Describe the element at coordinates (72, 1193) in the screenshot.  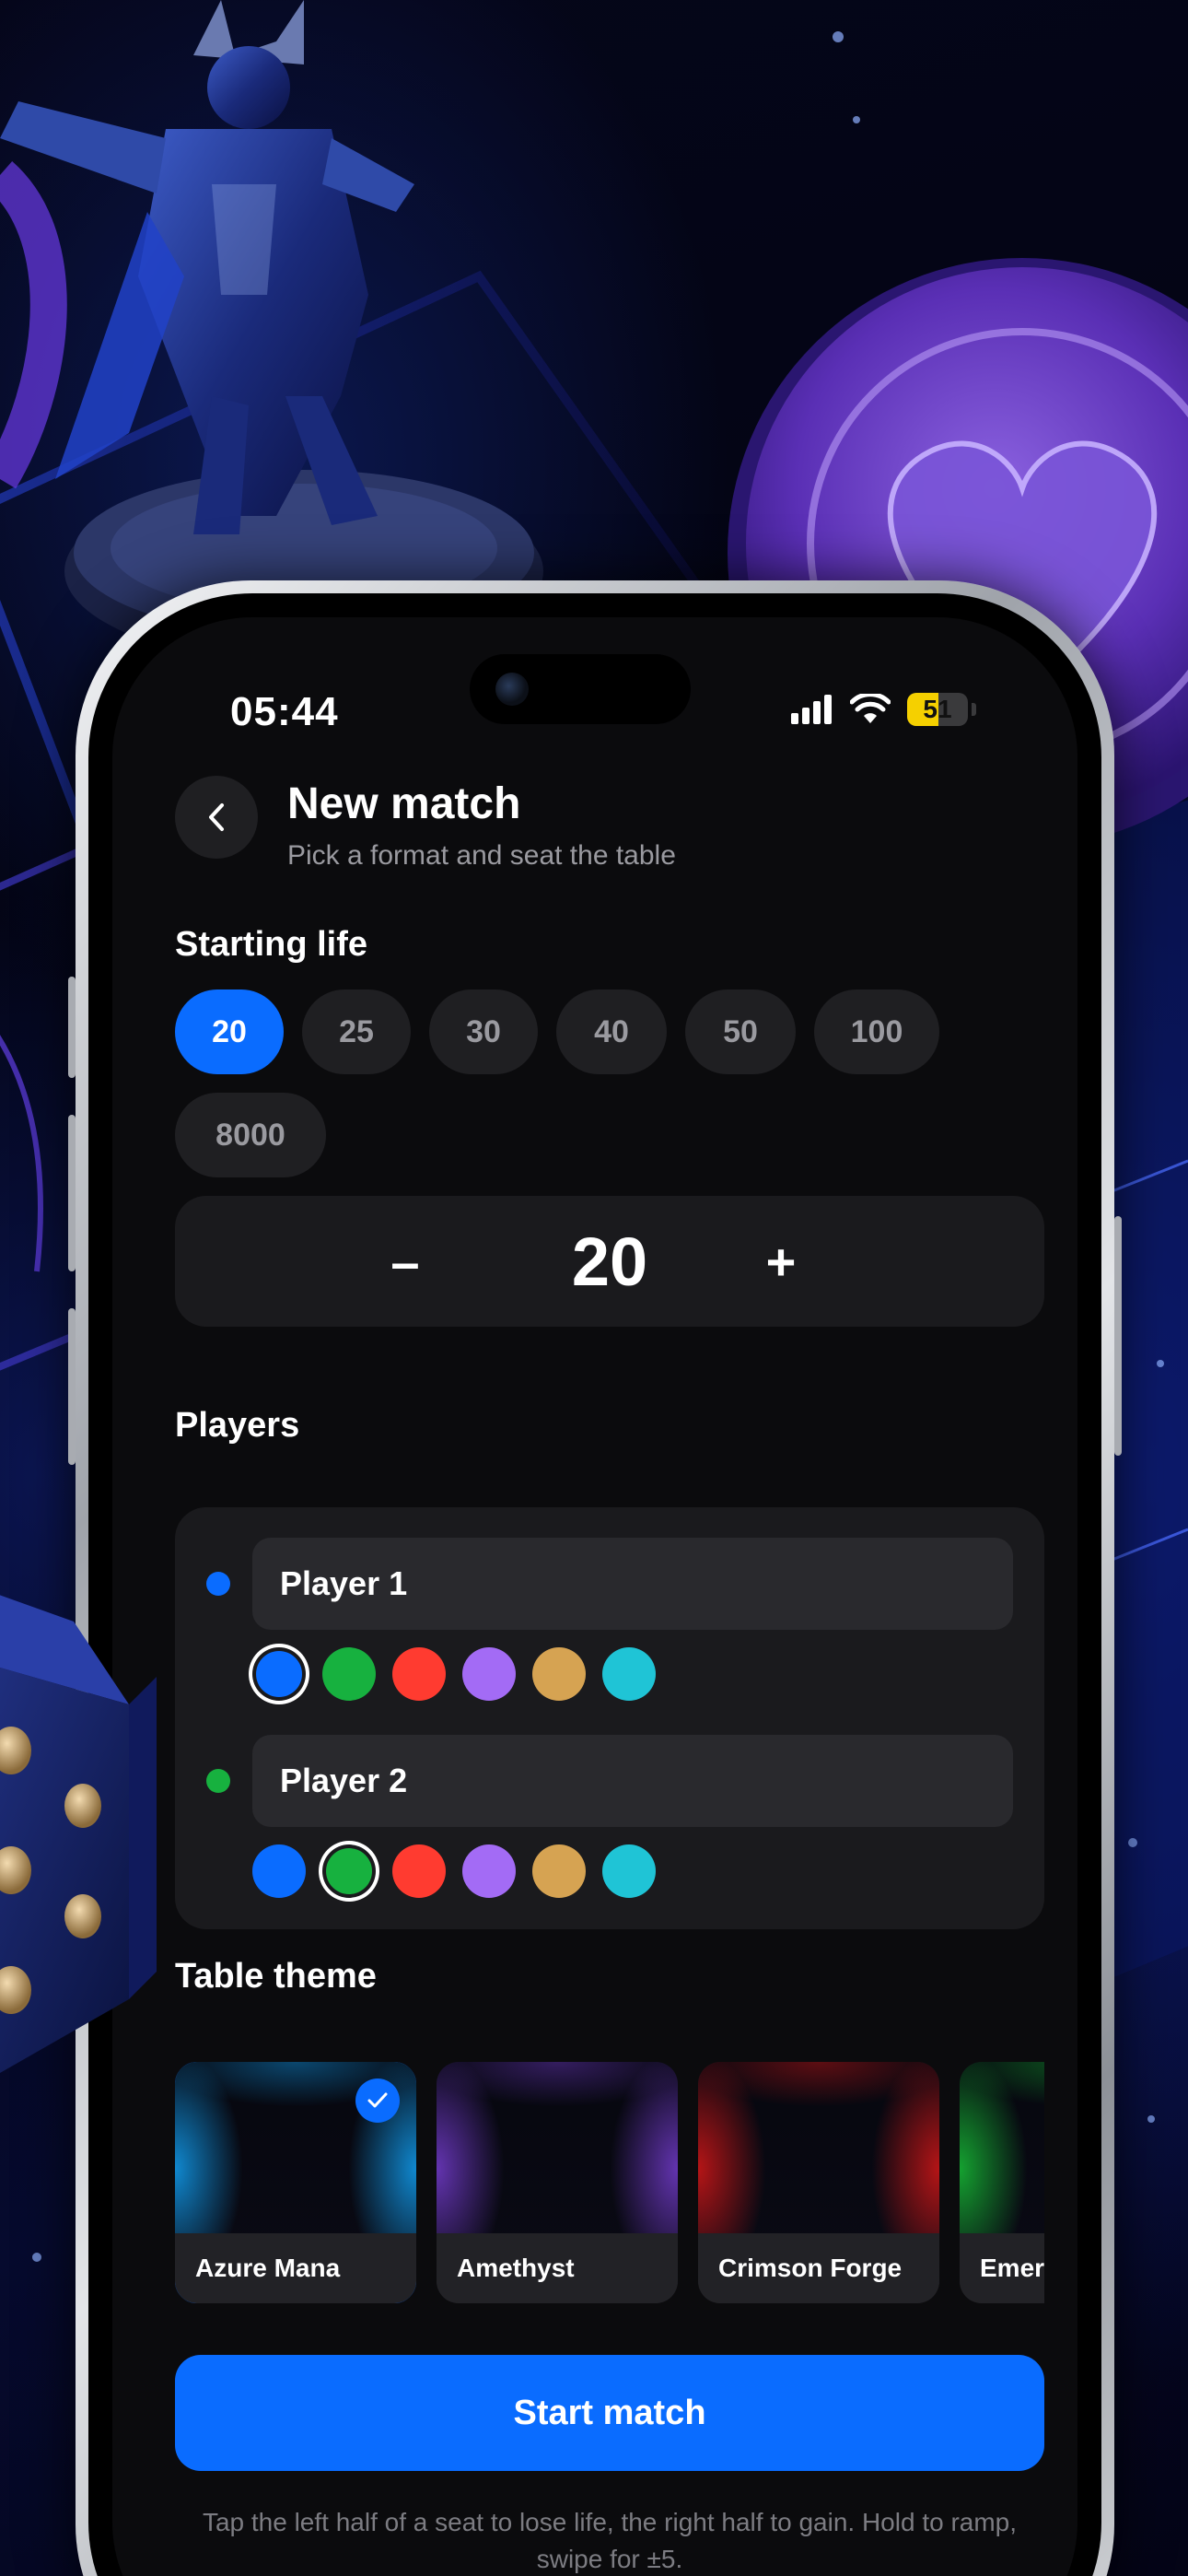
I see `phone-volume-up` at that location.